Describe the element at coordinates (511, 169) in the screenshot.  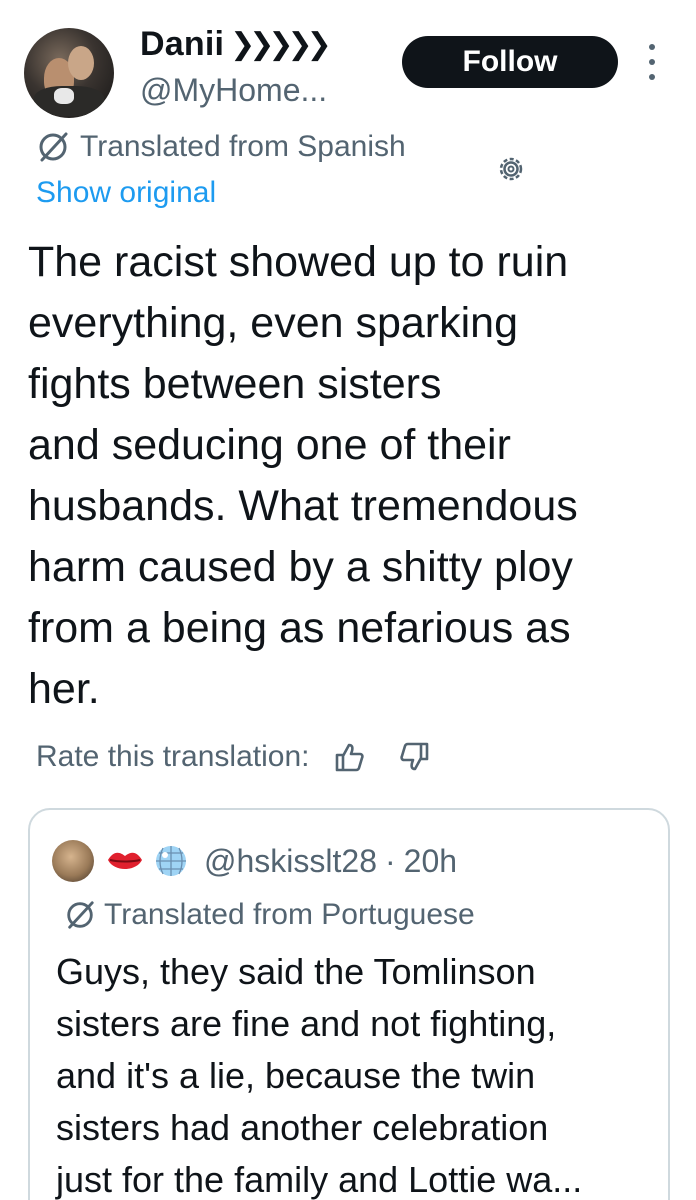
I see `gear-icon` at that location.